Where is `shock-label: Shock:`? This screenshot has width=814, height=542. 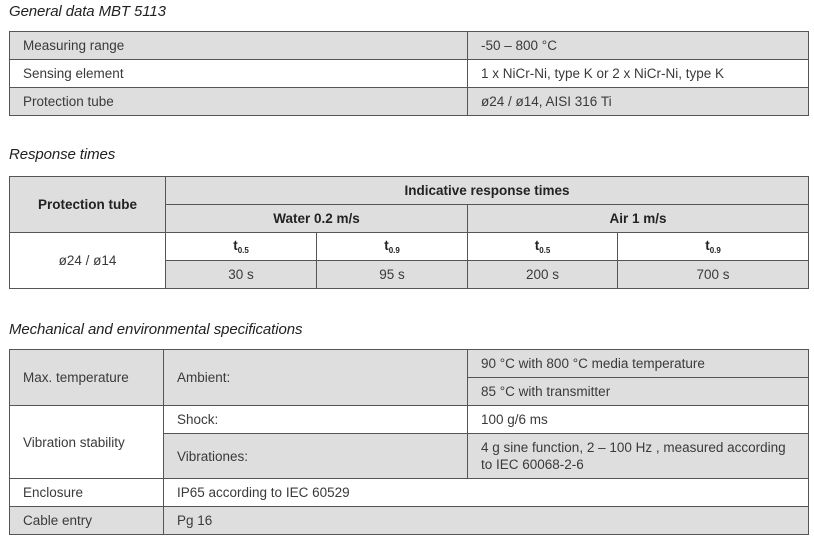 shock-label: Shock: is located at coordinates (315, 419).